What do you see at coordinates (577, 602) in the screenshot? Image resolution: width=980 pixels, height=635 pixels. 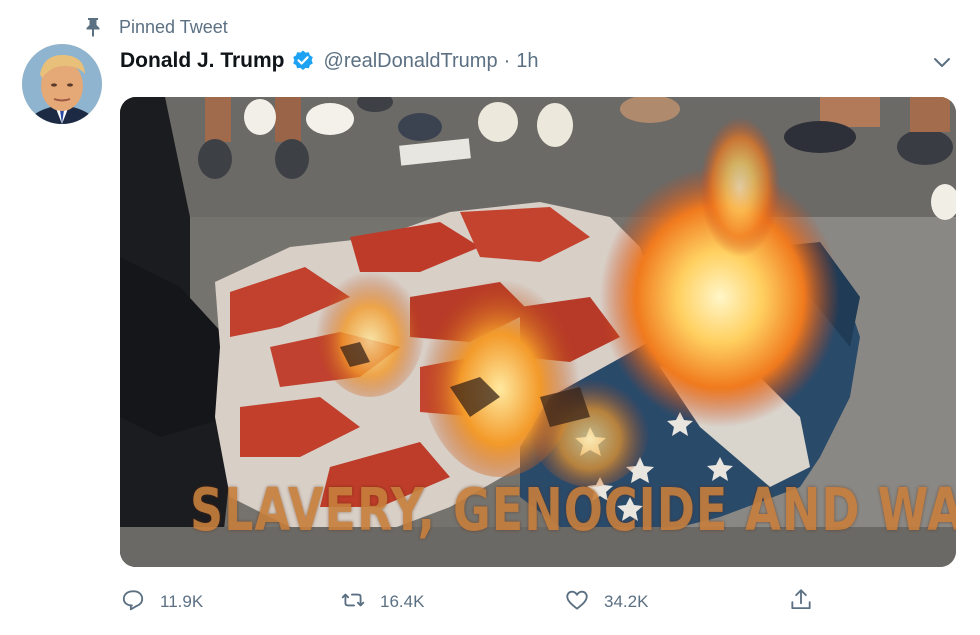 I see `heart-icon` at bounding box center [577, 602].